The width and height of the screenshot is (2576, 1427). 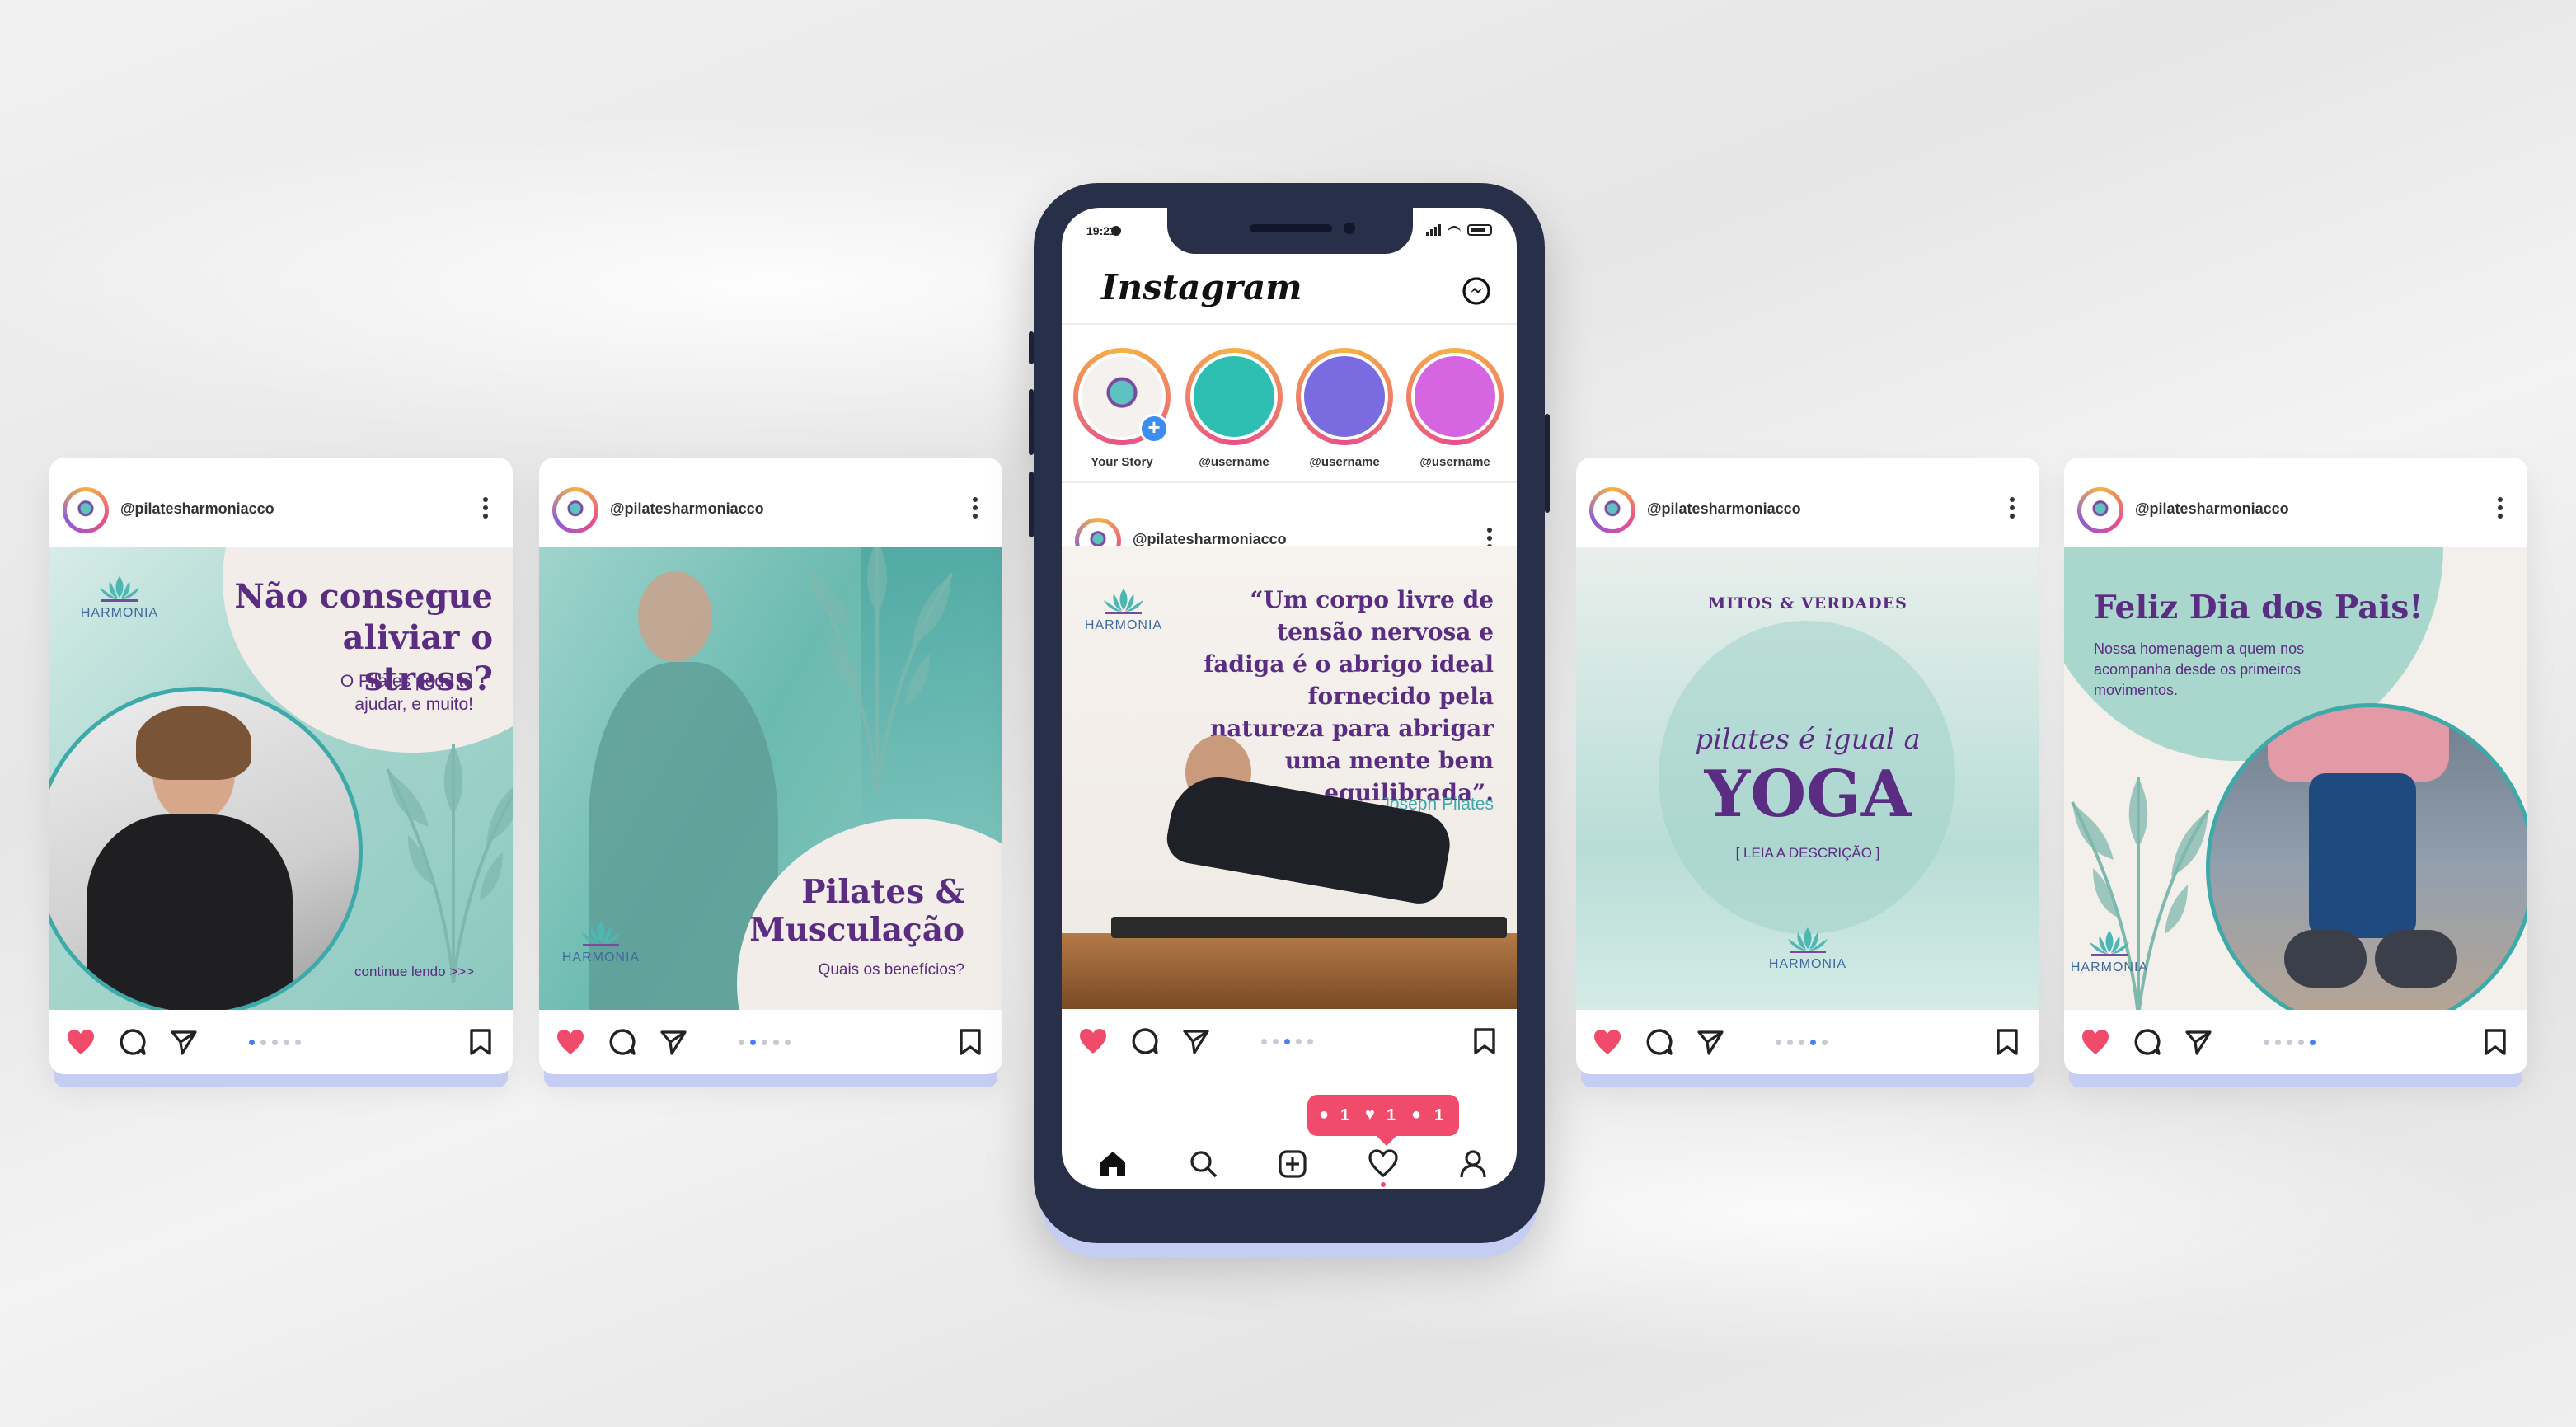 What do you see at coordinates (1122, 462) in the screenshot?
I see `story-label: Your Story` at bounding box center [1122, 462].